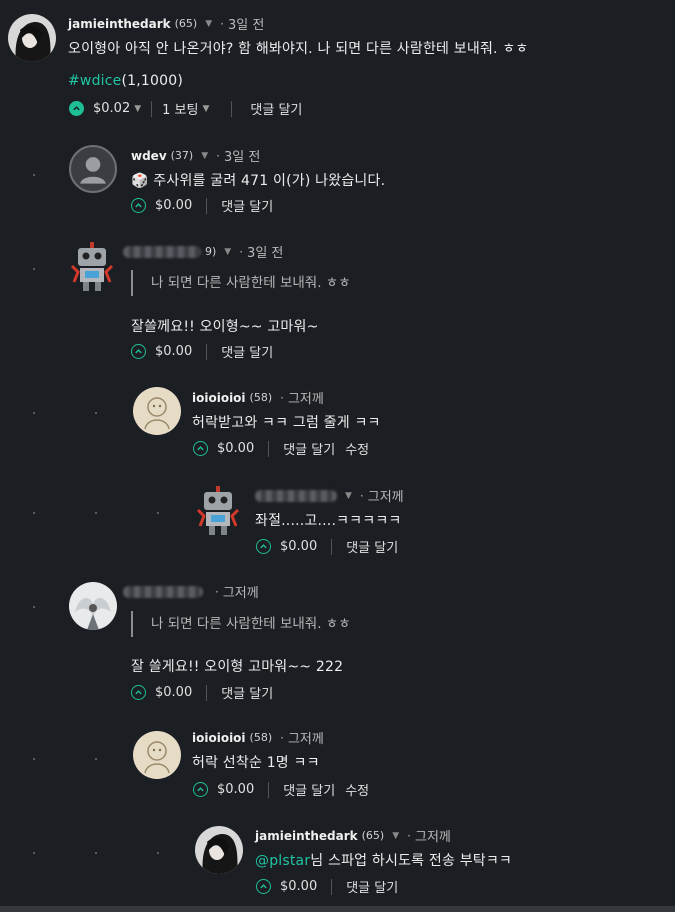  I want to click on comment-body: 좌절.....고....ㅋㅋㅋㅋㅋ, so click(328, 521).